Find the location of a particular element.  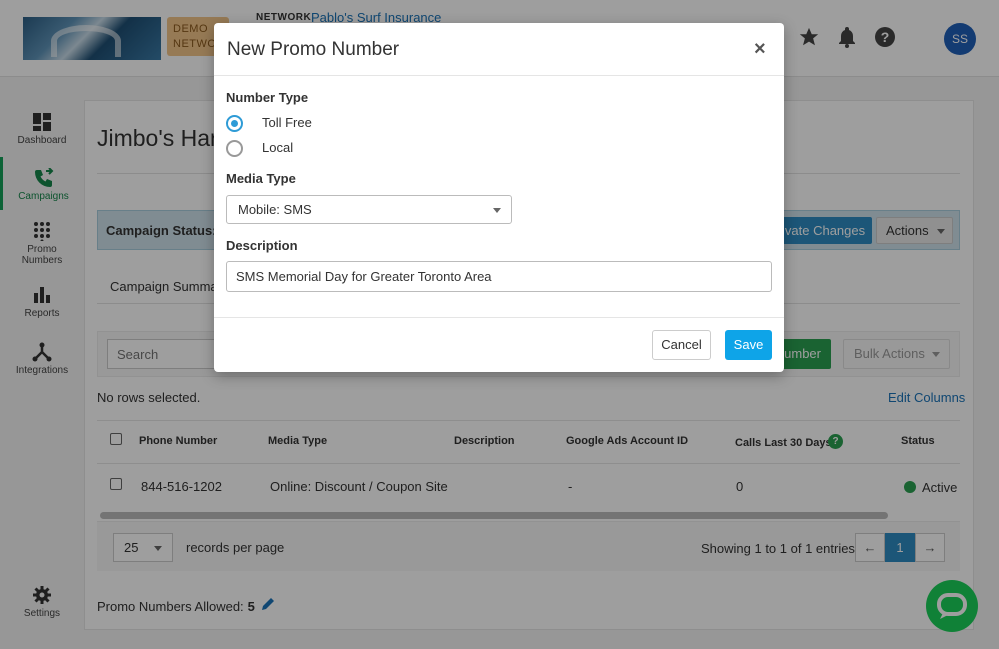

media-type-label: Media Type is located at coordinates (261, 178).